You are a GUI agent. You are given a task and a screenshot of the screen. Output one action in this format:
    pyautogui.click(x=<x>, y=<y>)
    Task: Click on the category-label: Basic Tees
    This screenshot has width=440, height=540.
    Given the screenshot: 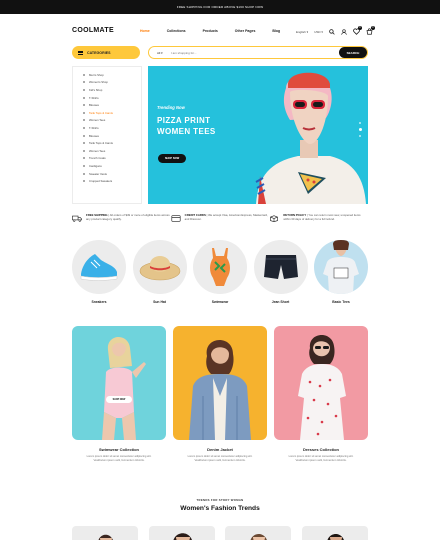 What is the action you would take?
    pyautogui.click(x=341, y=302)
    